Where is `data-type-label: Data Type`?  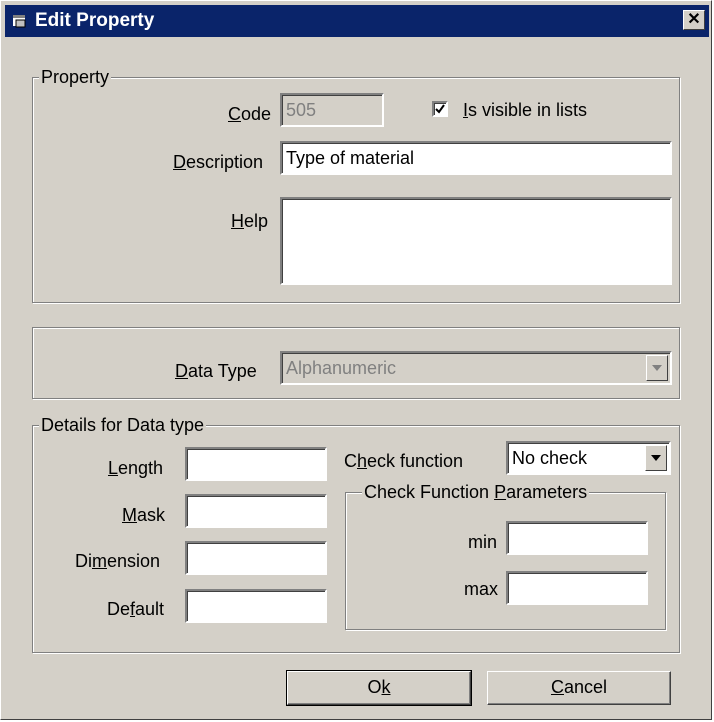
data-type-label: Data Type is located at coordinates (216, 371).